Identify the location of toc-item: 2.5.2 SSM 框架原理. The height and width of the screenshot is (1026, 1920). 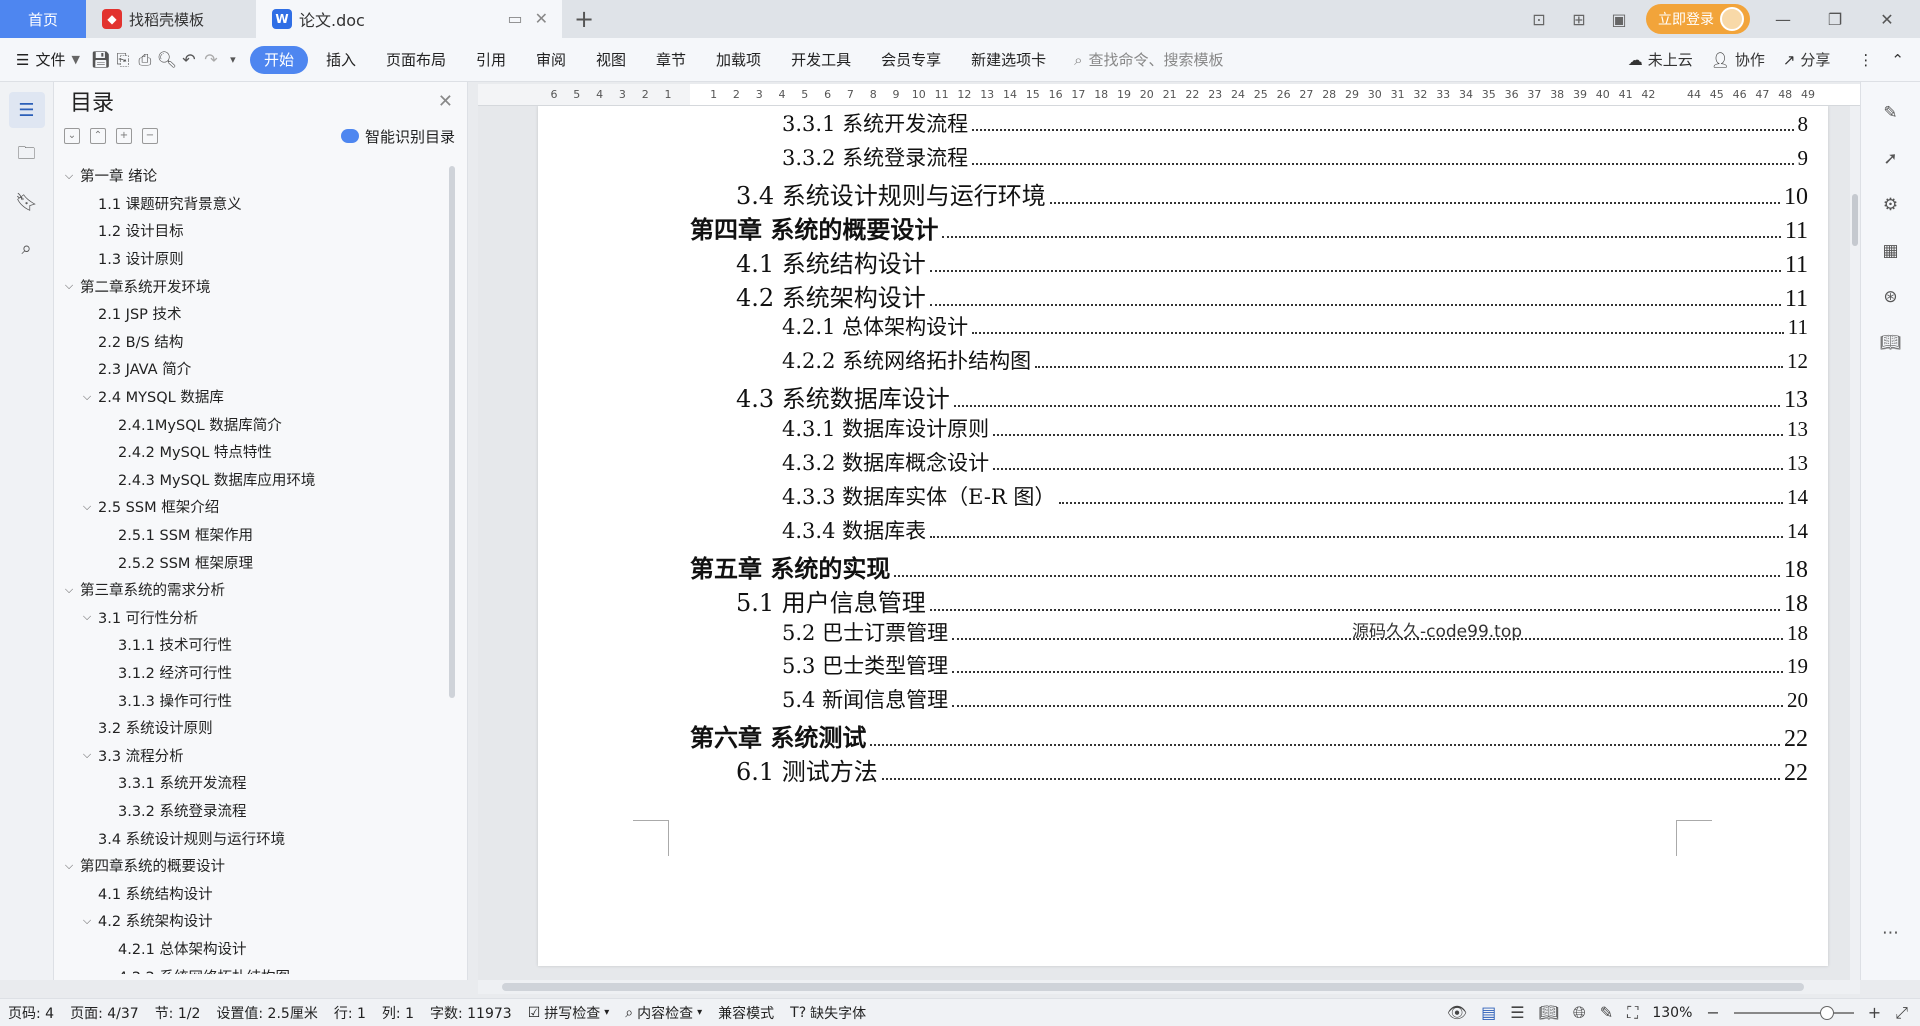
(249, 562).